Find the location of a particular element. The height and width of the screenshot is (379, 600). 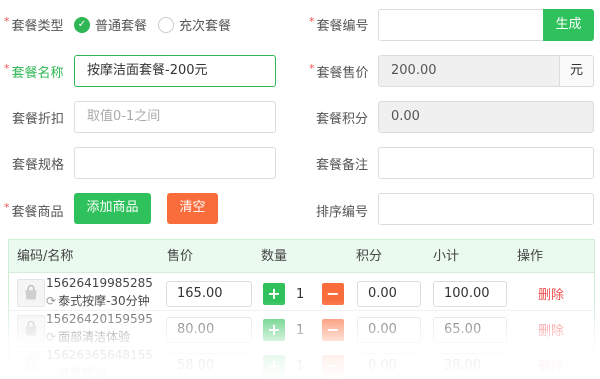

radio-recharge-package: 充次套餐 is located at coordinates (194, 24).